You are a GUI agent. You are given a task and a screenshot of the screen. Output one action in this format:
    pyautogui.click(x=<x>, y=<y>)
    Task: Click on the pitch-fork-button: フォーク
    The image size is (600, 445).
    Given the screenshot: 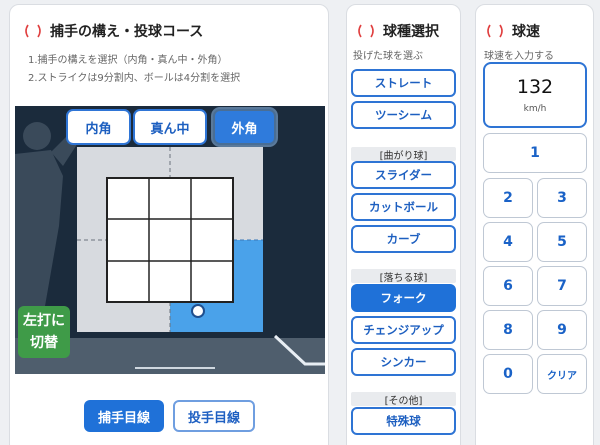 What is the action you would take?
    pyautogui.click(x=403, y=298)
    